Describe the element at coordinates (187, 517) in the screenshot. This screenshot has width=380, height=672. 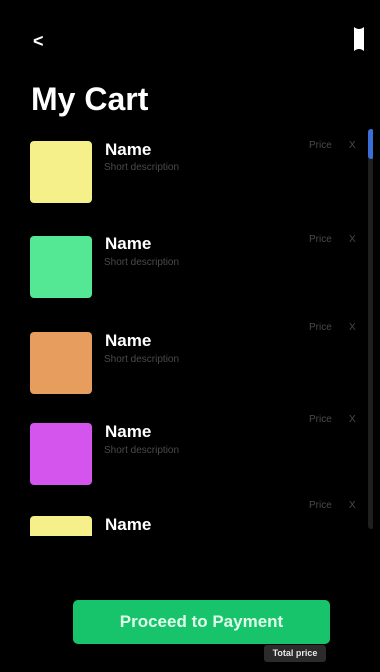
I see `cart-item: Name Price X` at that location.